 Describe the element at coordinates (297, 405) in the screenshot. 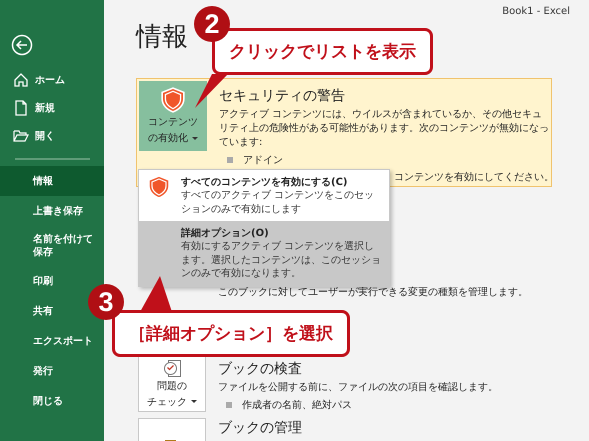

I see `bullet-text: 作成者の名前、絶対パス` at that location.